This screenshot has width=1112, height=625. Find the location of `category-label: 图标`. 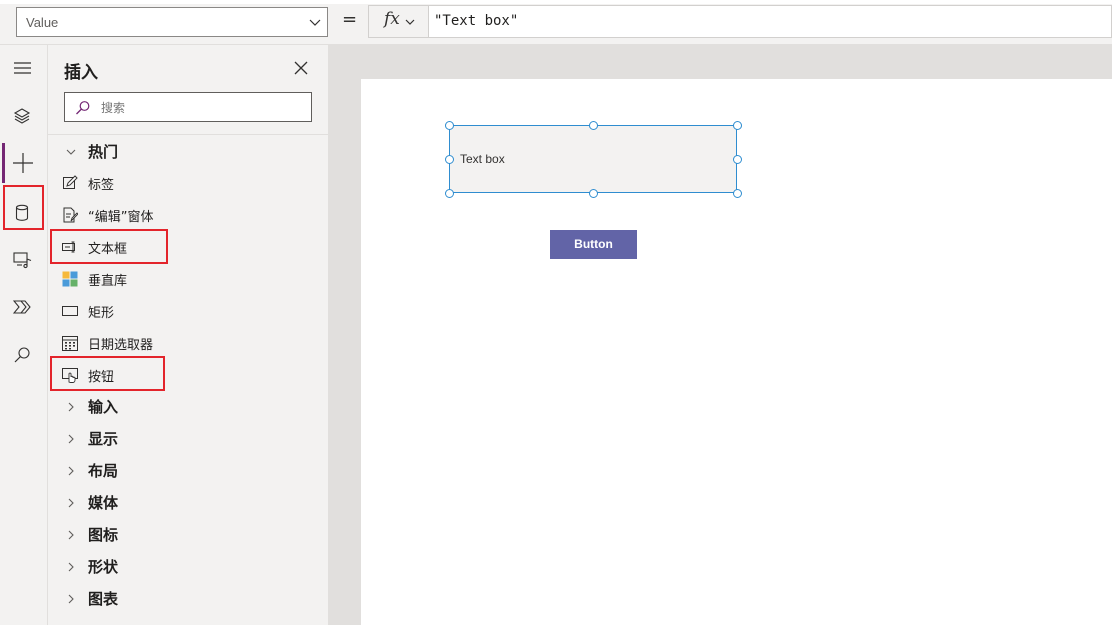

category-label: 图标 is located at coordinates (103, 535).